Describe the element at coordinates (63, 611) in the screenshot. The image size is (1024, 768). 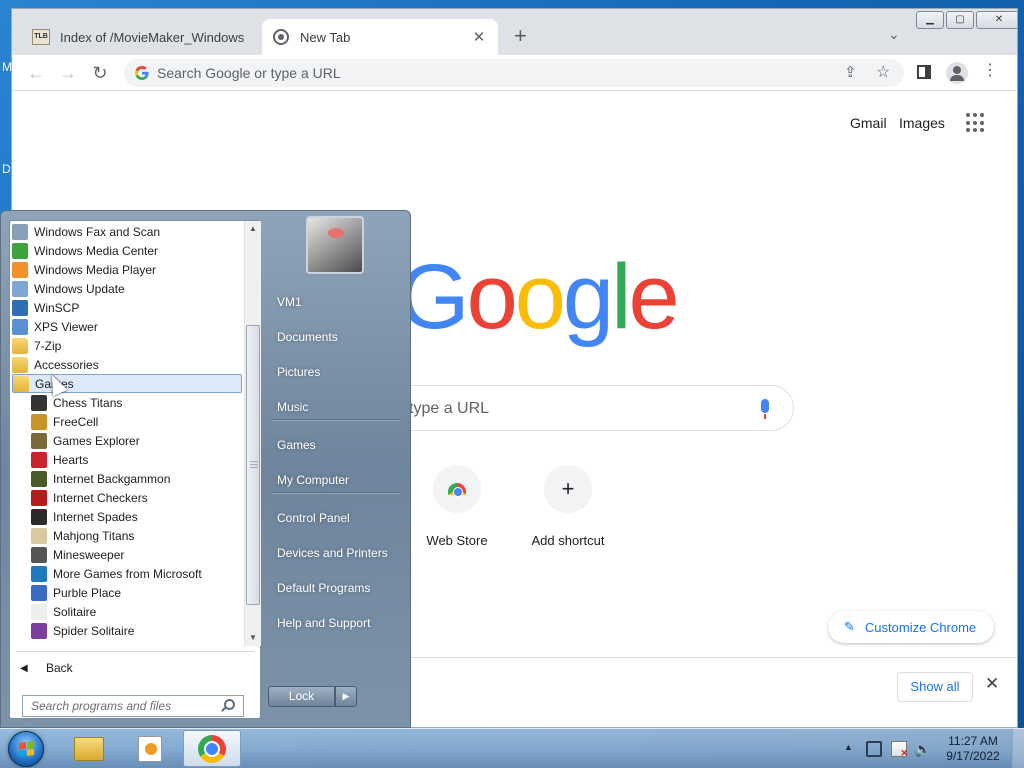
I see `program-item: Solitaire` at that location.